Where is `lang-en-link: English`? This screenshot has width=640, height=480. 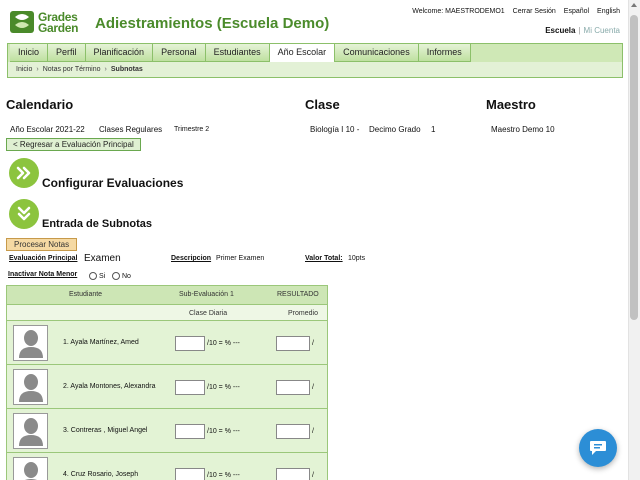 lang-en-link: English is located at coordinates (608, 11).